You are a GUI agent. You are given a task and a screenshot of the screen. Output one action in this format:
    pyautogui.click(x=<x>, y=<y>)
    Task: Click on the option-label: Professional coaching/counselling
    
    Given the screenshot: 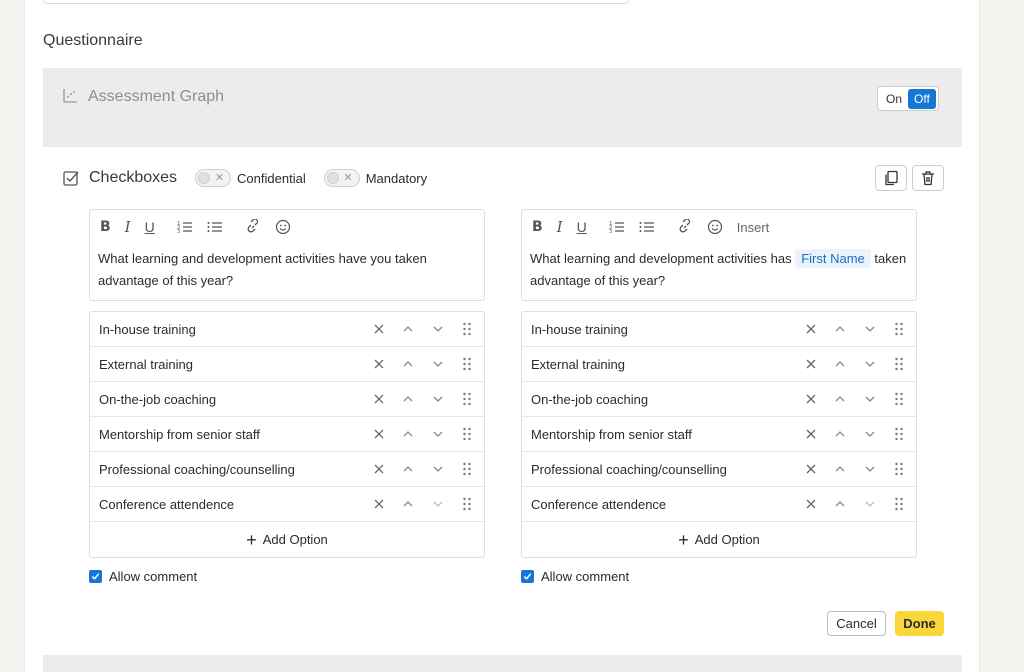 What is the action you would take?
    pyautogui.click(x=629, y=469)
    